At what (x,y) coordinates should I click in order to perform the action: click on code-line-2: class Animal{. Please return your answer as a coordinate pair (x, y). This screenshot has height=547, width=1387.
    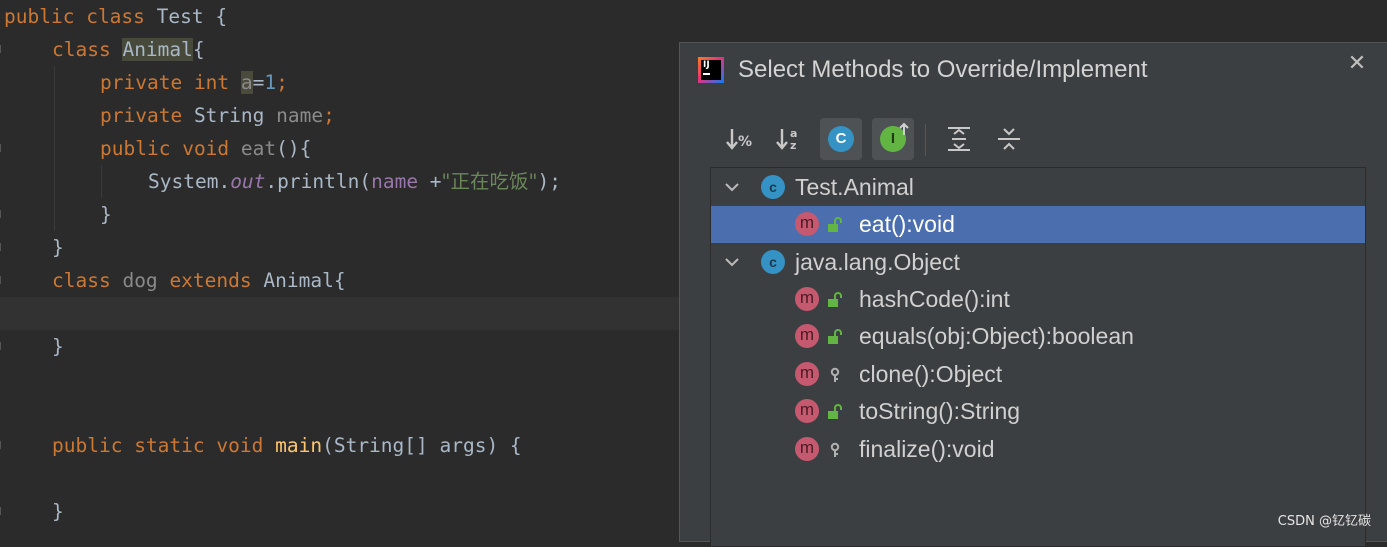
    Looking at the image, I should click on (128, 49).